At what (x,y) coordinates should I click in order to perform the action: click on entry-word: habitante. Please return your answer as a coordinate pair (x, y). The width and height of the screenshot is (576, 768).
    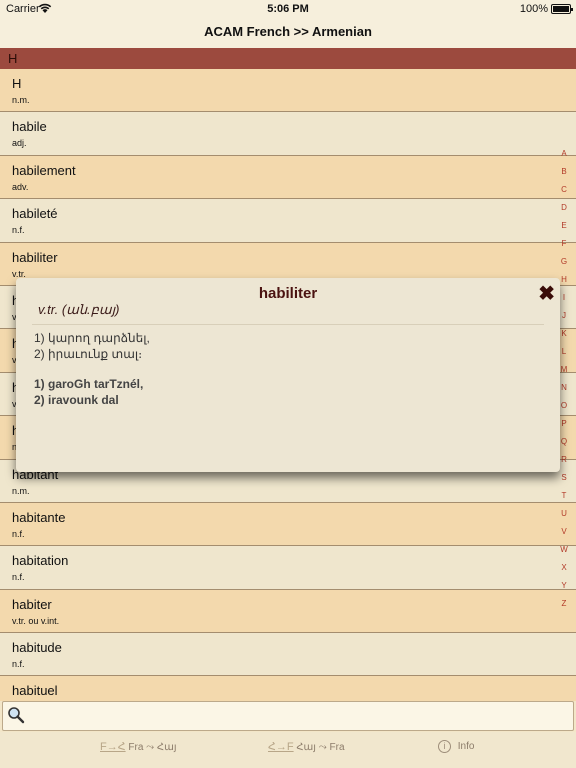
    Looking at the image, I should click on (39, 517).